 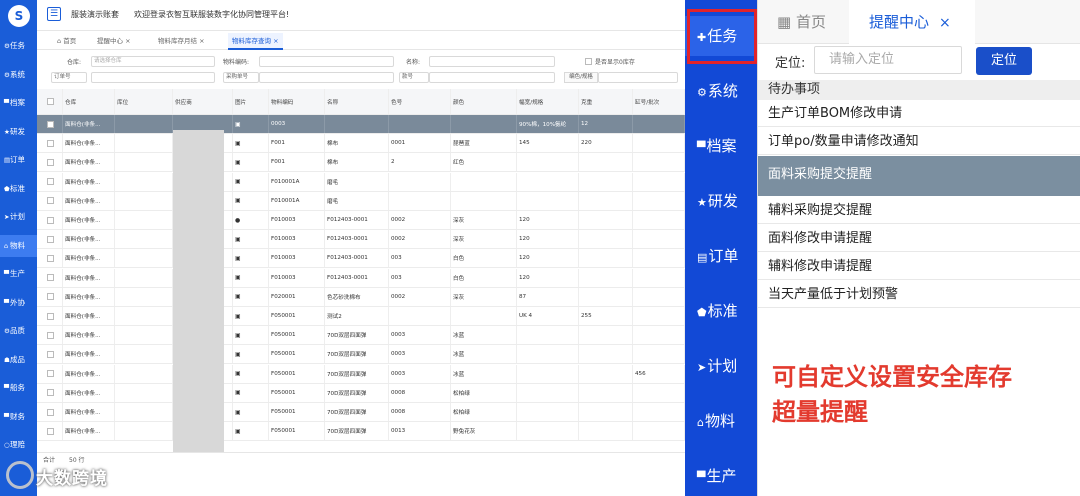 What do you see at coordinates (361, 316) in the screenshot?
I see `table-row: 面料仓(非条... ▣ F050001 测试2 UK 4 255` at bounding box center [361, 316].